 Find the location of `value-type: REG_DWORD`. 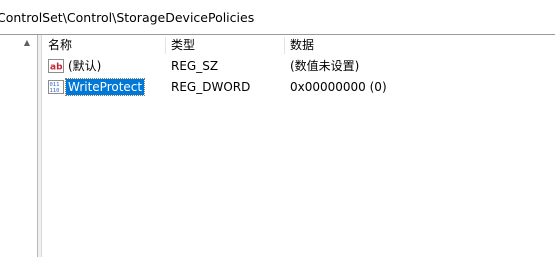

value-type: REG_DWORD is located at coordinates (211, 87).